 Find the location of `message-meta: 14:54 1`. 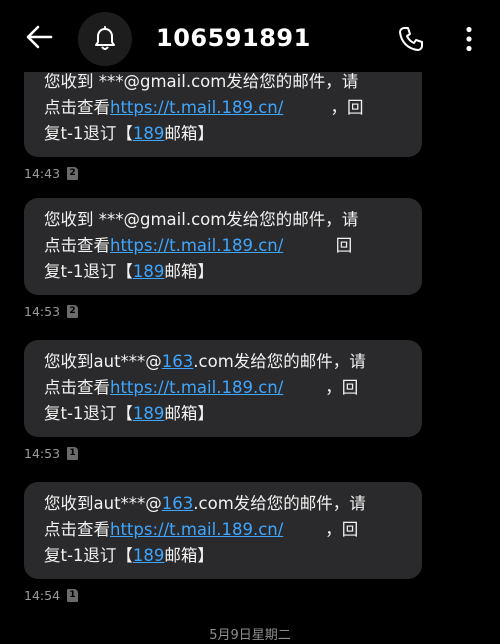

message-meta: 14:54 1 is located at coordinates (223, 595).